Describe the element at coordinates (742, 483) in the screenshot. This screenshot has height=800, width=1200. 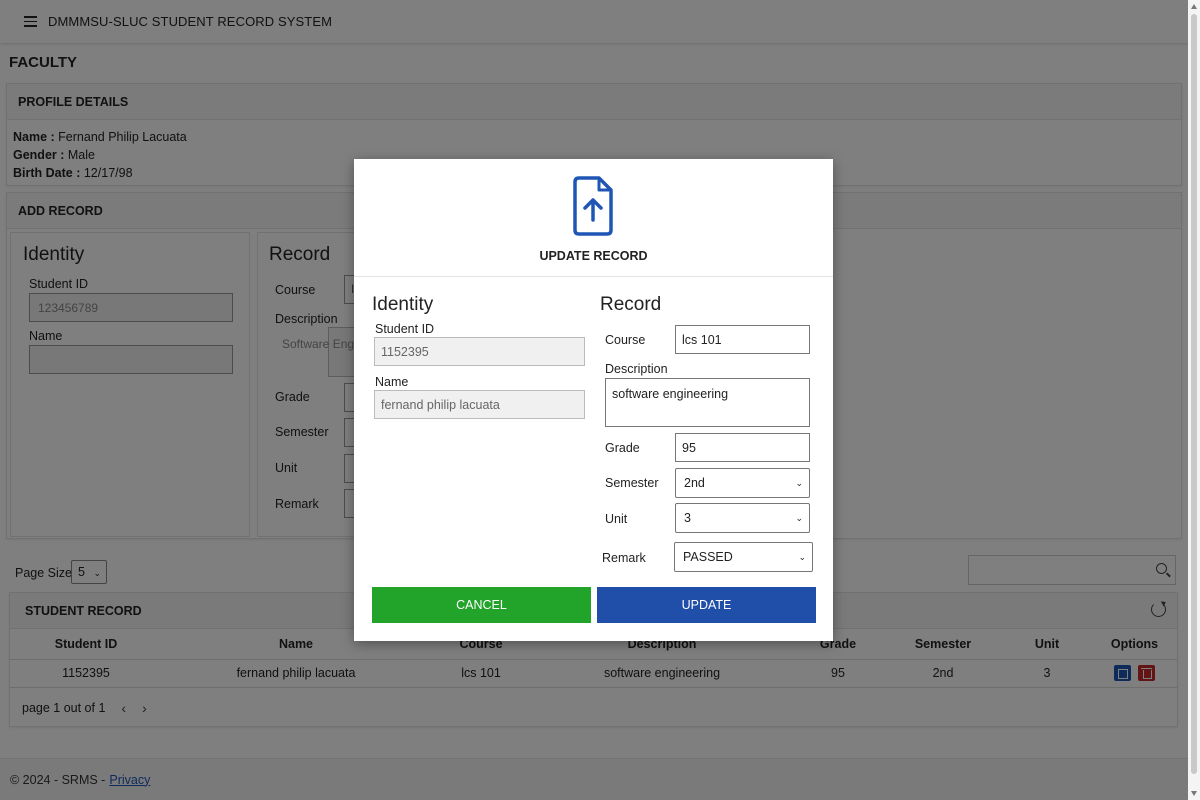
I see `modal-semester-select: 2nd ⌄` at that location.